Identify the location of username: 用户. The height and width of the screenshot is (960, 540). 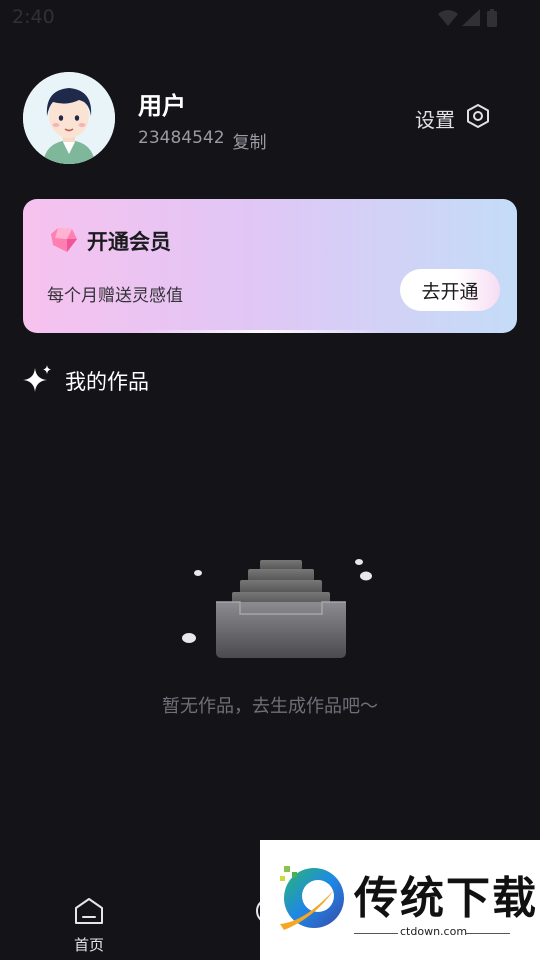
(162, 106).